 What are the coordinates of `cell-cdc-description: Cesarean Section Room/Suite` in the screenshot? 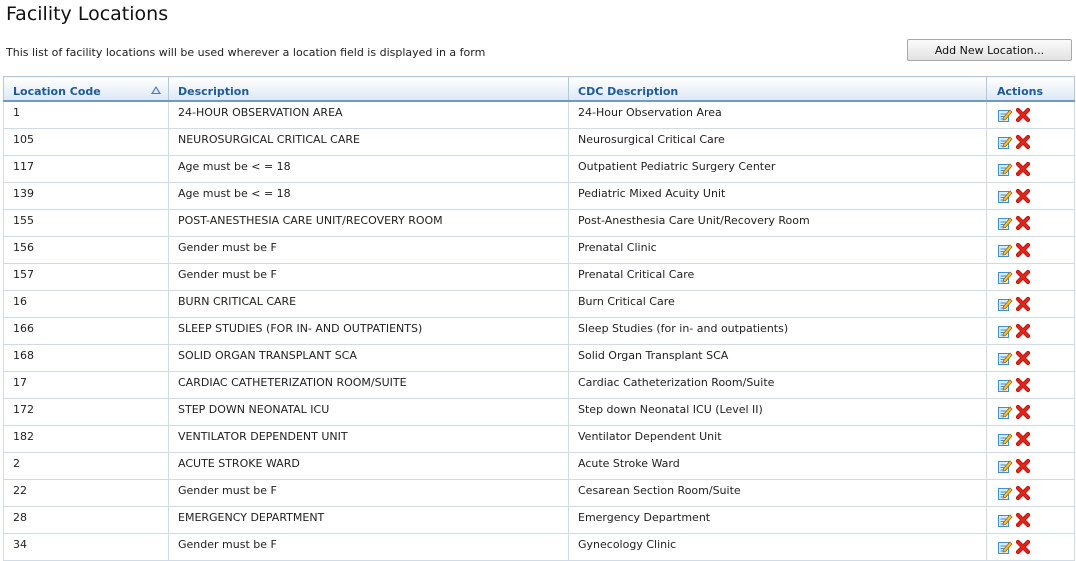 It's located at (777, 493).